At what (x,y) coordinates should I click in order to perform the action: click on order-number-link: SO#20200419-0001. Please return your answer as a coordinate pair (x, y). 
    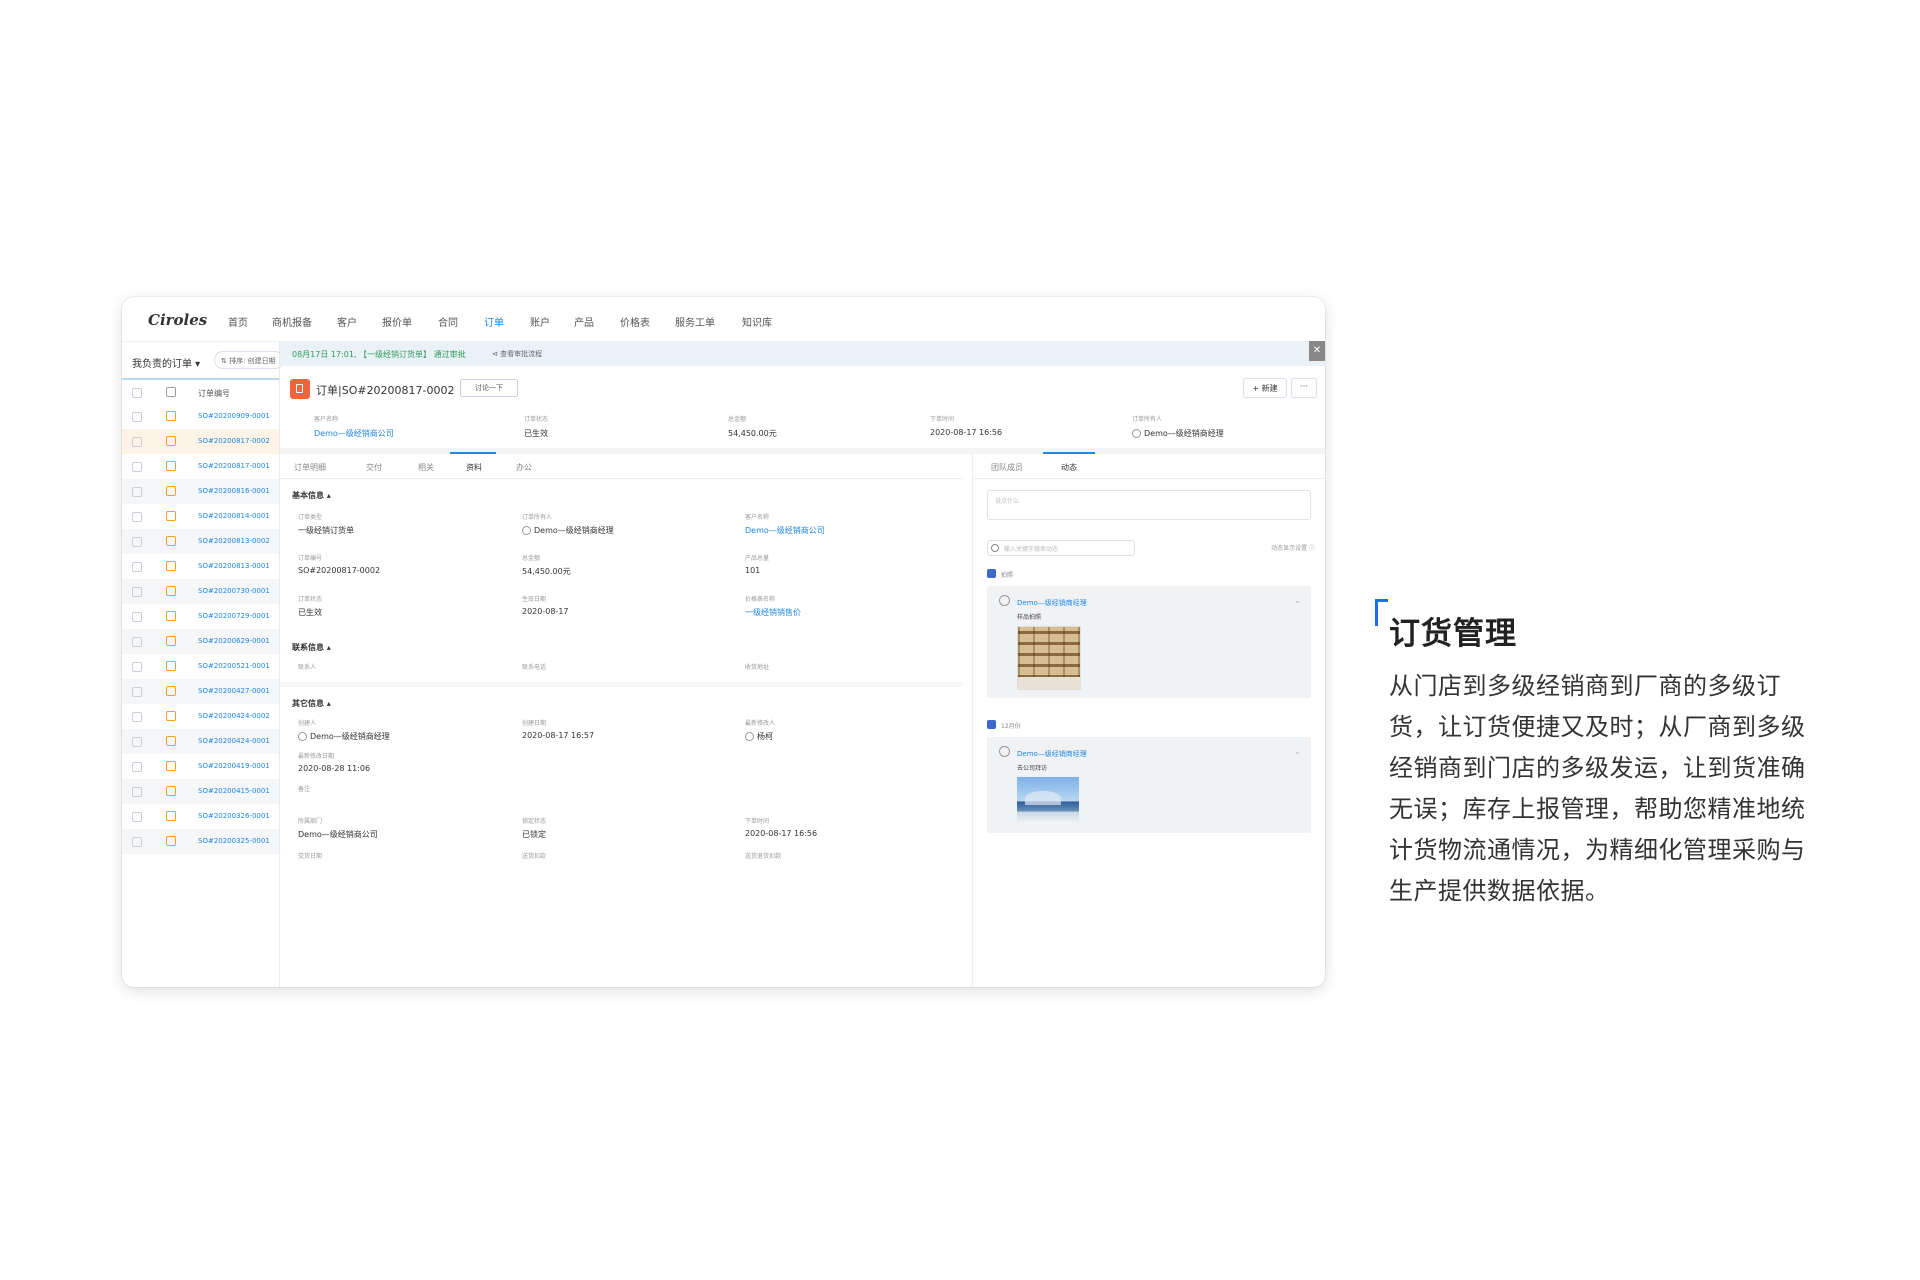
    Looking at the image, I should click on (235, 766).